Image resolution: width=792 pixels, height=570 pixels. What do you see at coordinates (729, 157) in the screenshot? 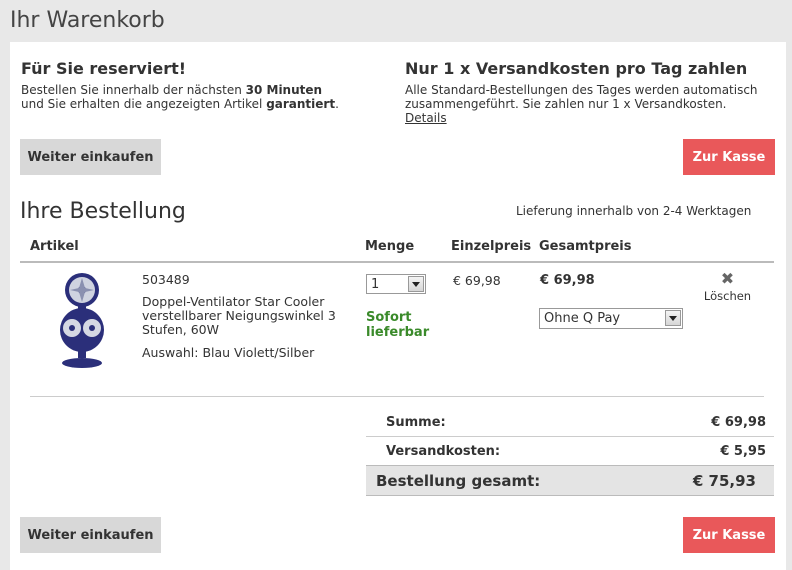
I see `checkout-button-top: Zur Kasse` at bounding box center [729, 157].